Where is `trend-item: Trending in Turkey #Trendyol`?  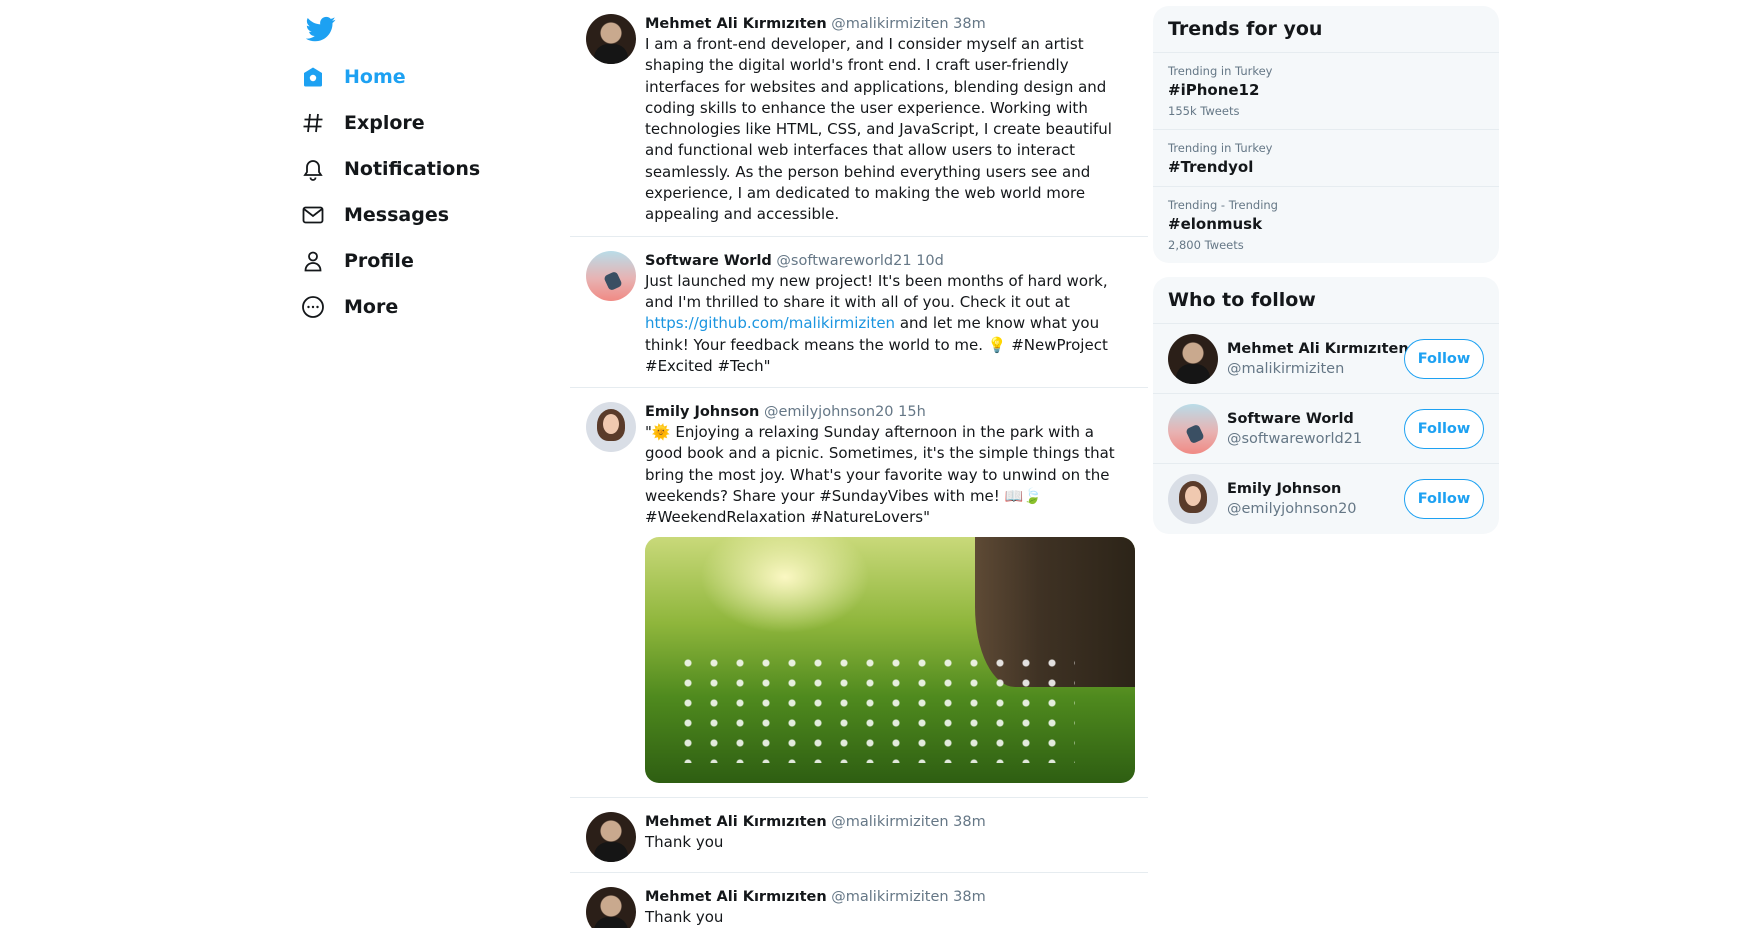 trend-item: Trending in Turkey #Trendyol is located at coordinates (1326, 158).